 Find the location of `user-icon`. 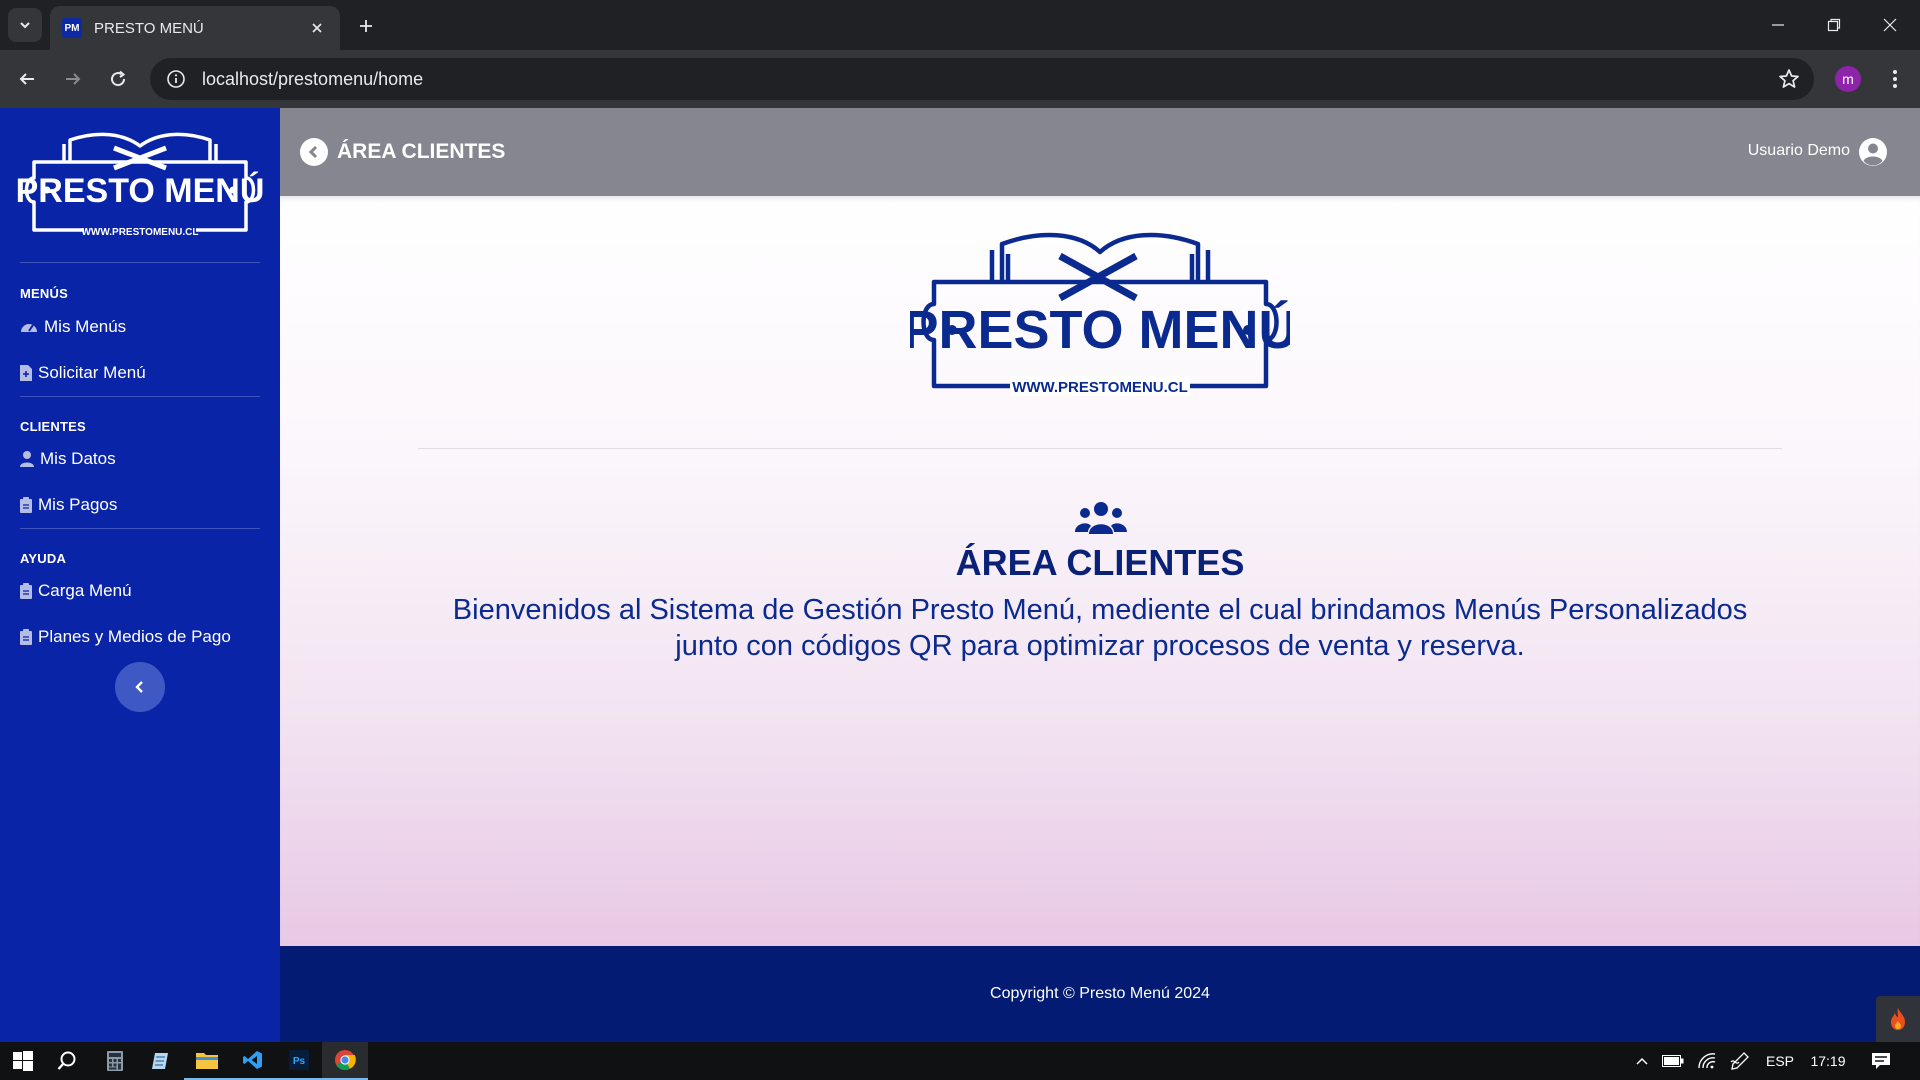

user-icon is located at coordinates (27, 459).